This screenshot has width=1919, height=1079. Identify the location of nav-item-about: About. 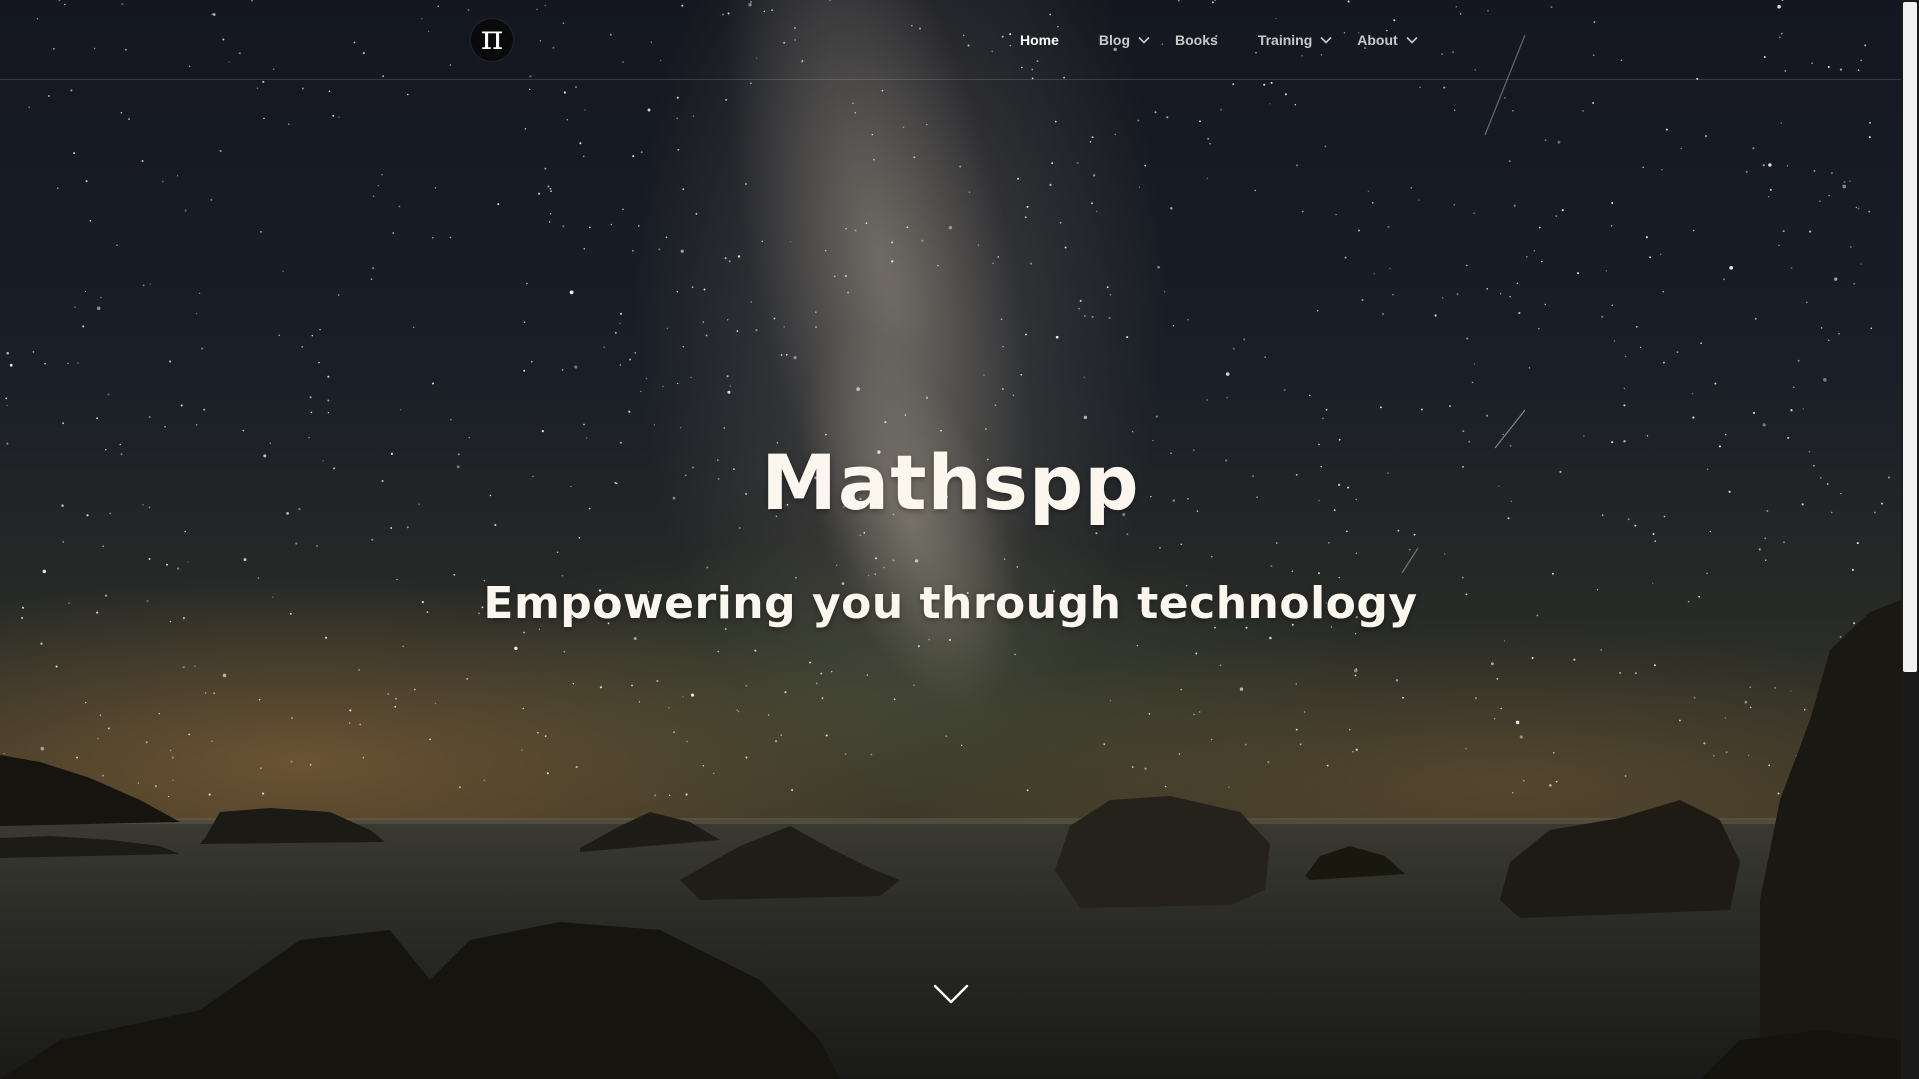
(1387, 40).